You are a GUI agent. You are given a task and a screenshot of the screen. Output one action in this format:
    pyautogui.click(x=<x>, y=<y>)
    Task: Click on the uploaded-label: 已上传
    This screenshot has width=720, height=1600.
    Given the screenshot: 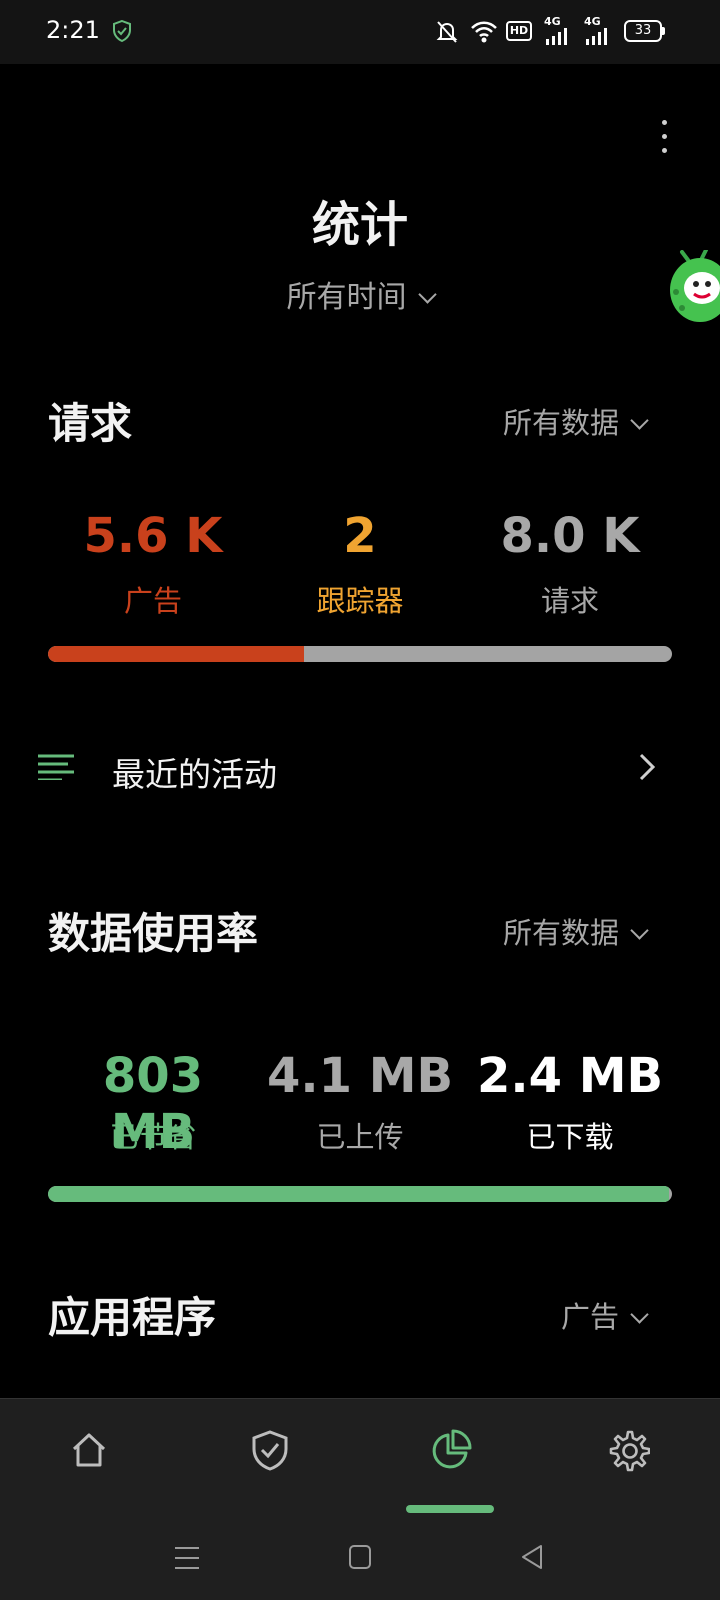 What is the action you would take?
    pyautogui.click(x=360, y=1137)
    